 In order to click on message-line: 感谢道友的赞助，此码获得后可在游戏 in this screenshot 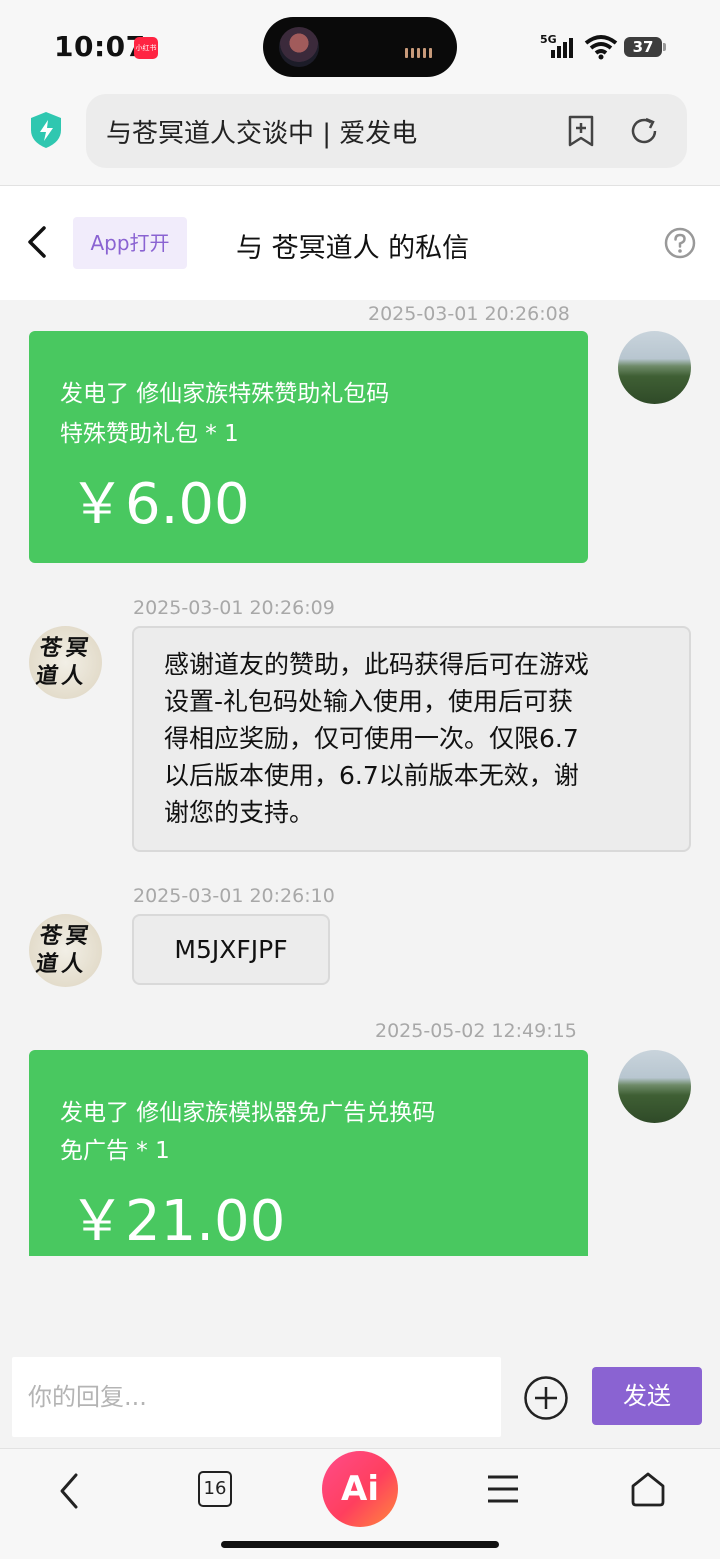, I will do `click(377, 664)`.